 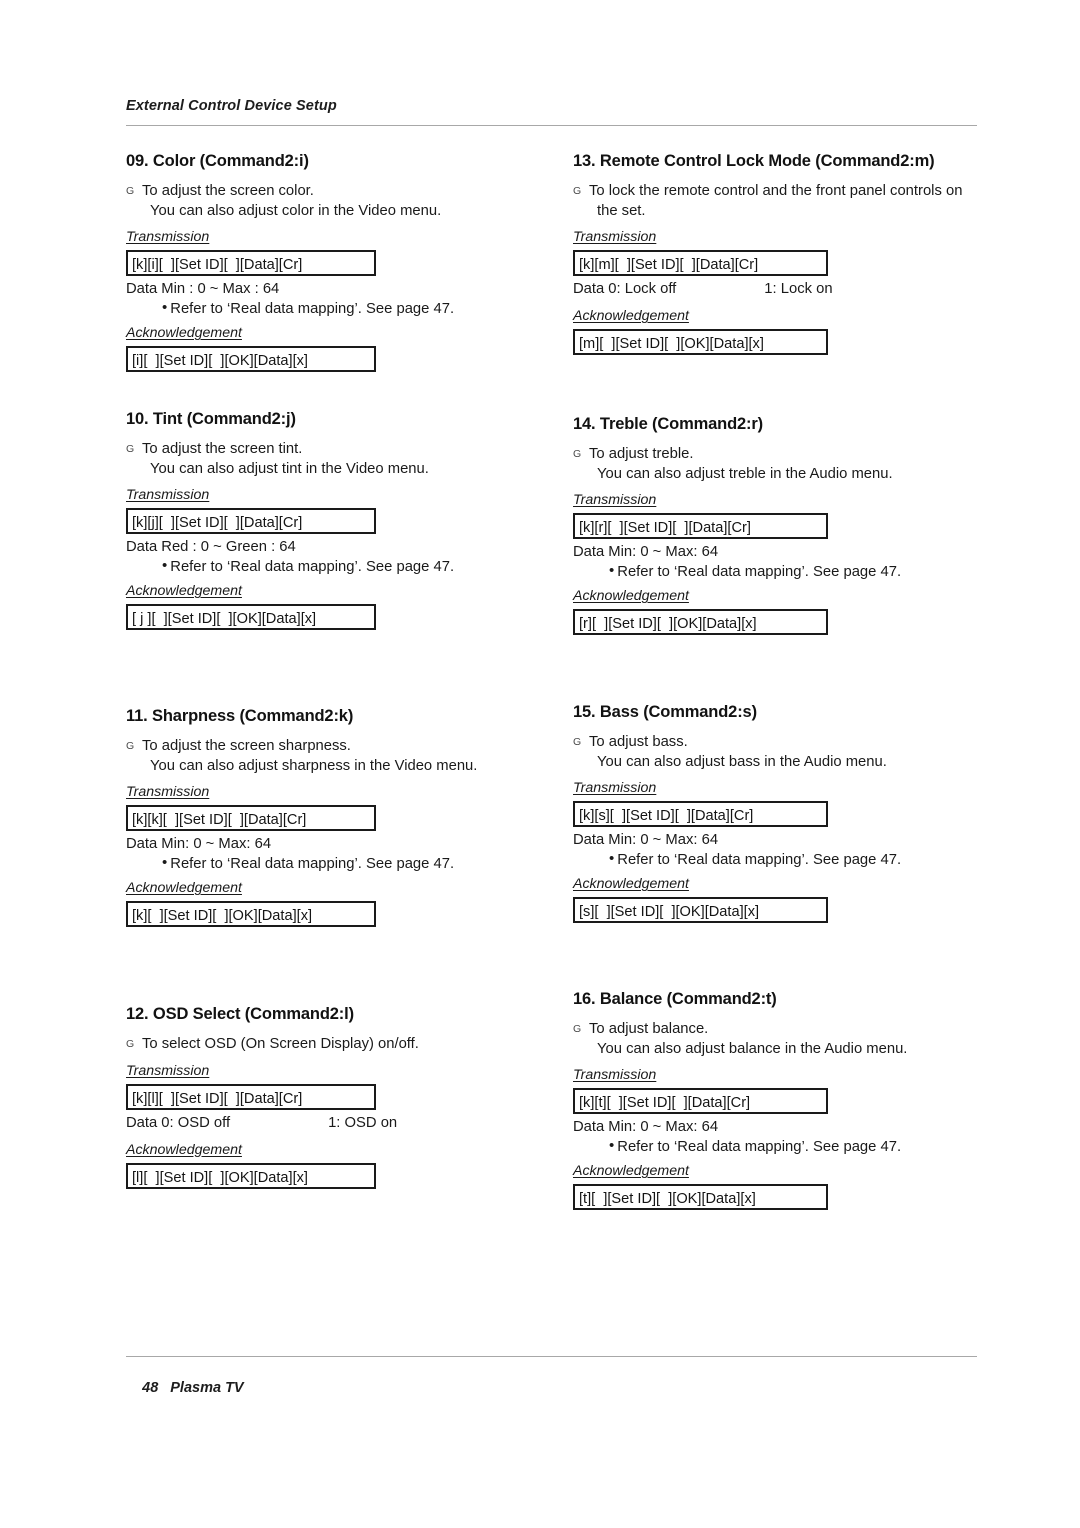 I want to click on acknowledgement-code-box: [m][ ][Set ID][ ][OK][Data][x], so click(x=700, y=342).